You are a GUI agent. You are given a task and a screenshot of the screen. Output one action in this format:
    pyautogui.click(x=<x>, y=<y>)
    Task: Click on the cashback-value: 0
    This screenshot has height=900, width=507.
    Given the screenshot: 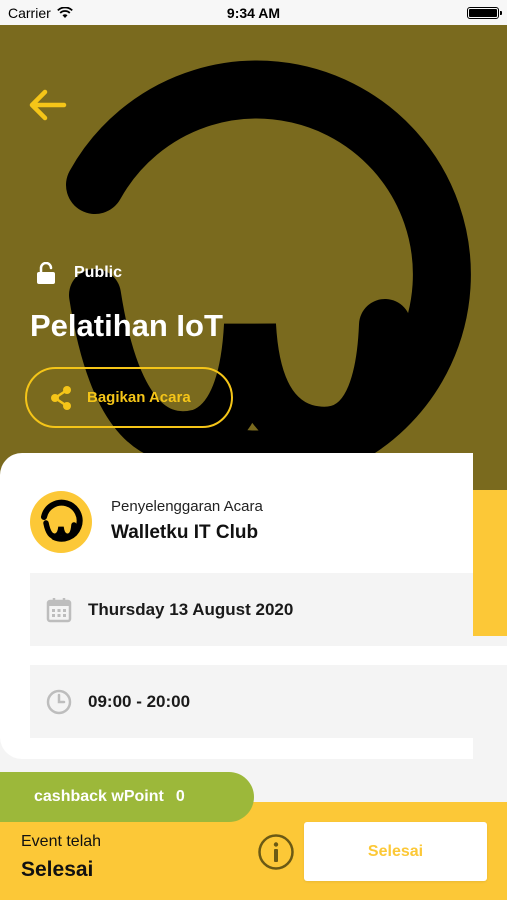 What is the action you would take?
    pyautogui.click(x=180, y=796)
    